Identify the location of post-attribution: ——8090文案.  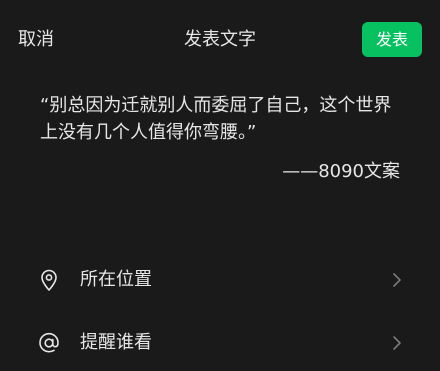
(341, 171).